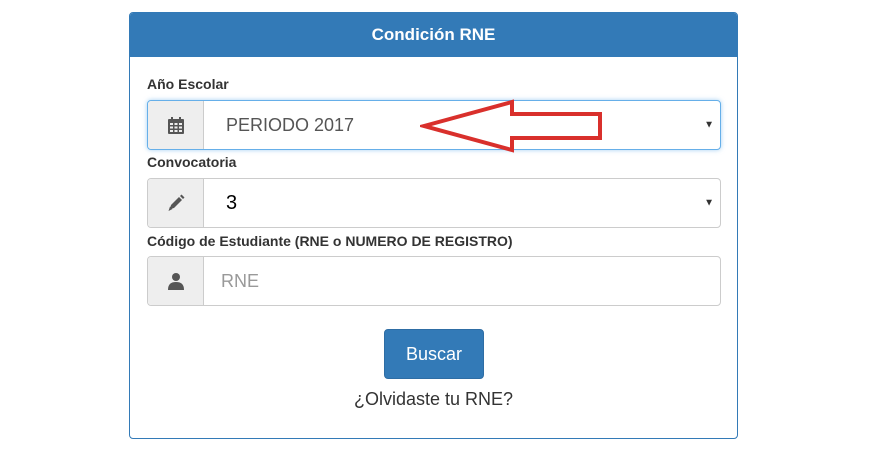  I want to click on student-code-group: RNE, so click(434, 281).